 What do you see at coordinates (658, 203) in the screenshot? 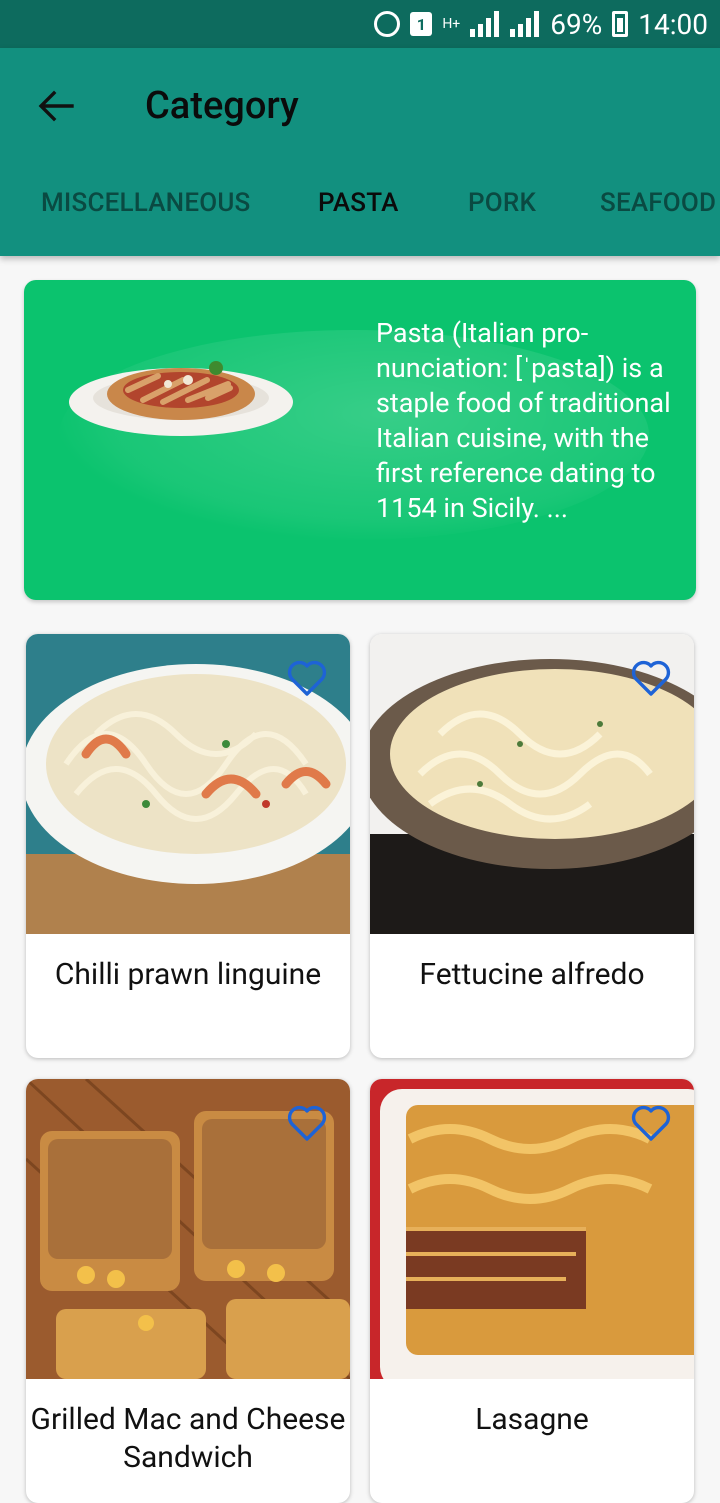
I see `tab-seafood: SEAFOOD` at bounding box center [658, 203].